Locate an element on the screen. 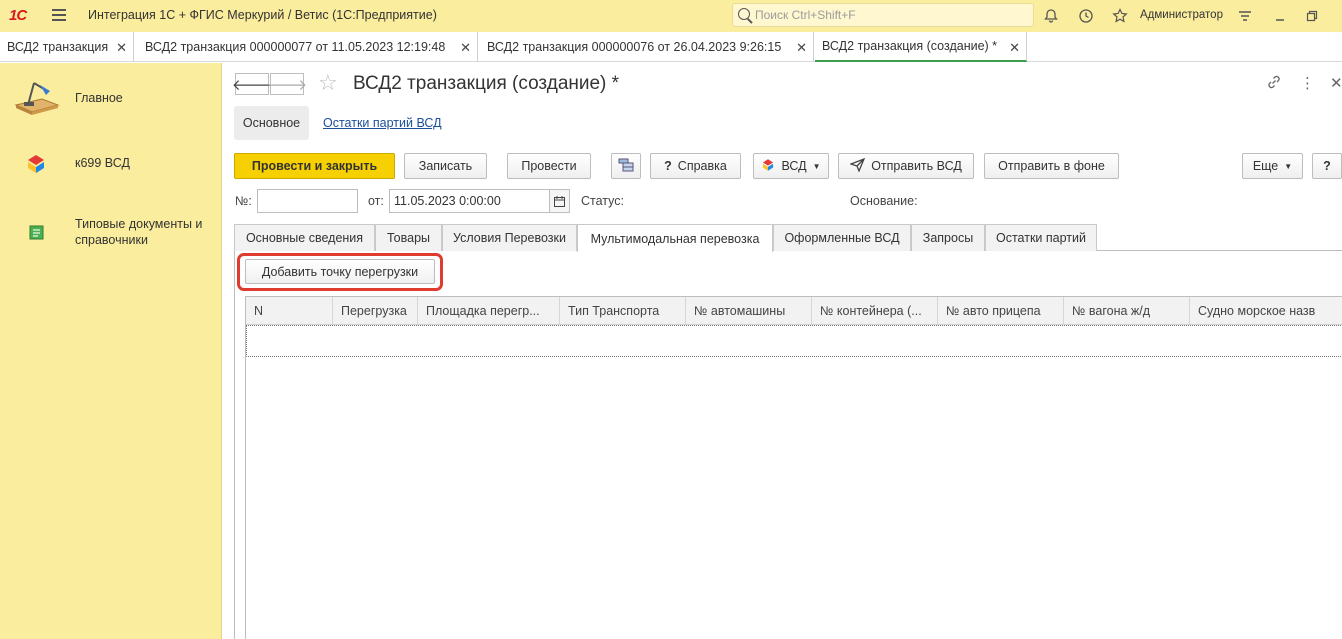  table-row is located at coordinates (794, 341).